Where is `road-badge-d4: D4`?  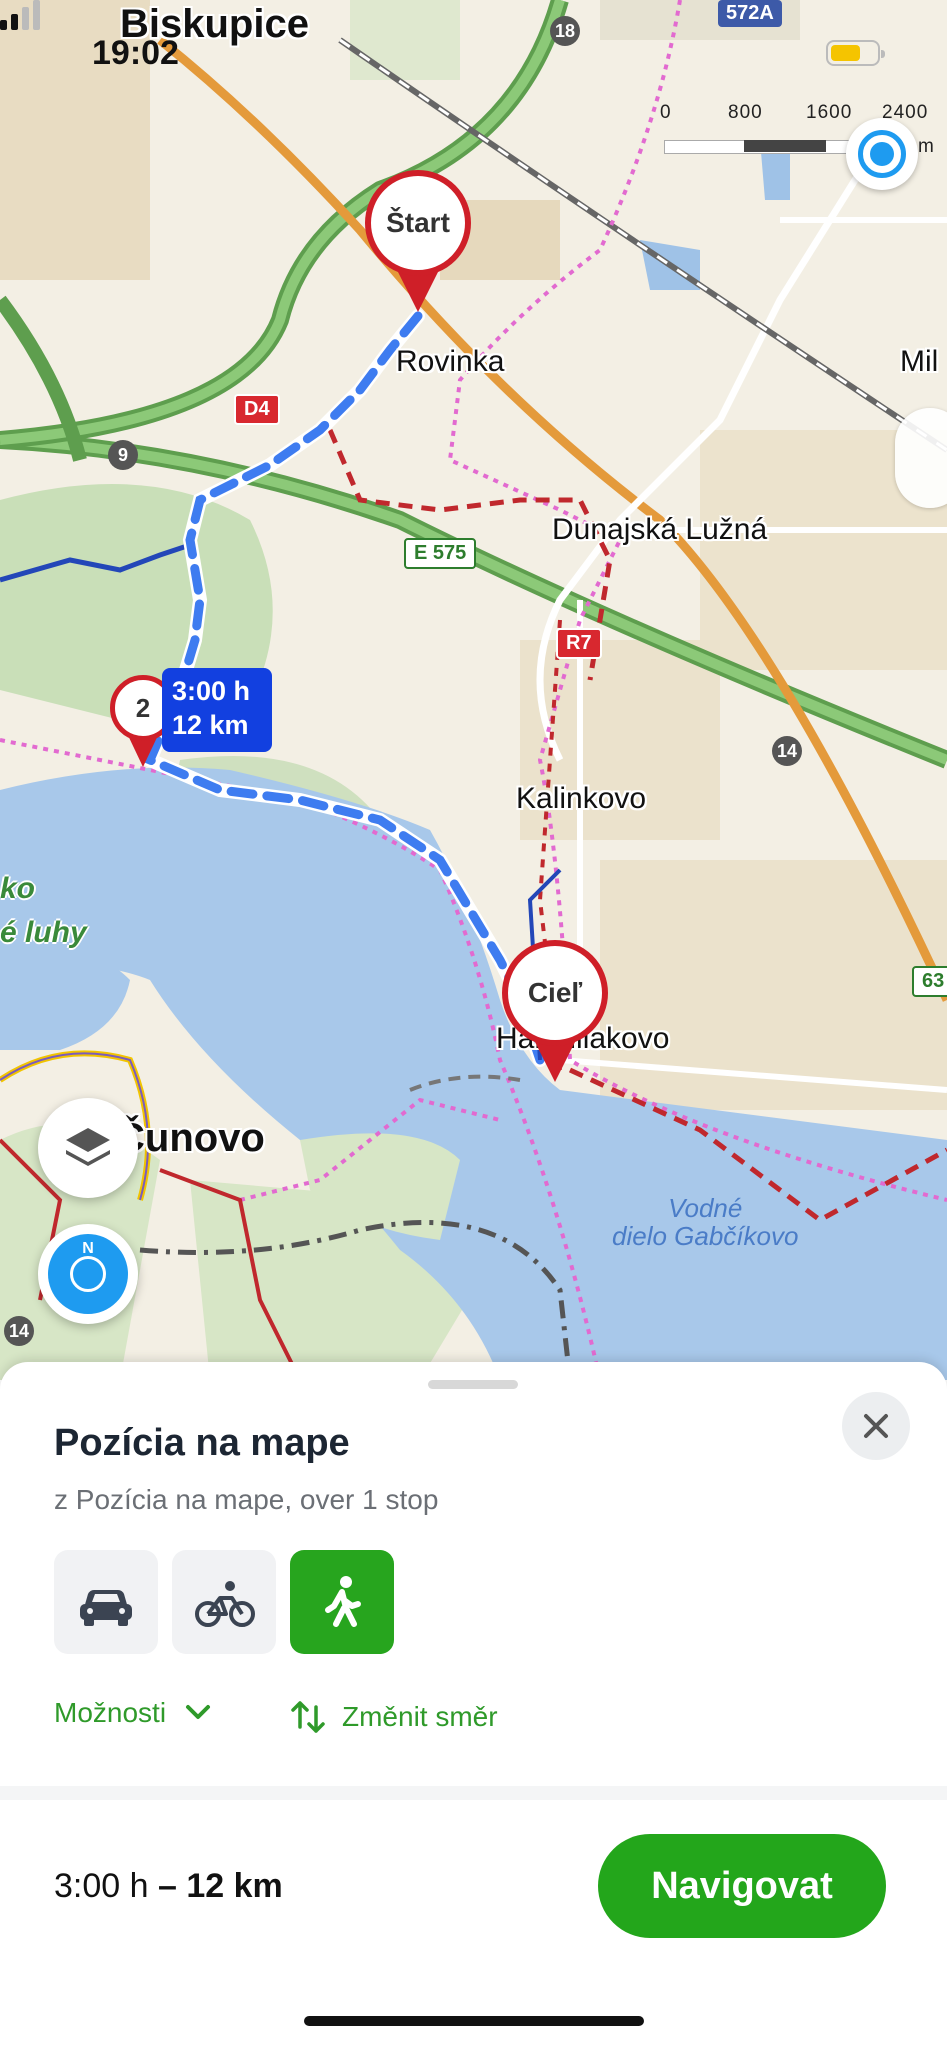
road-badge-d4: D4 is located at coordinates (257, 409).